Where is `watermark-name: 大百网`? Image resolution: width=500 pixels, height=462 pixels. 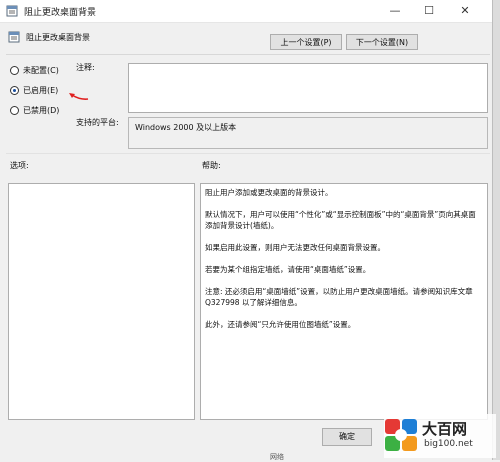 watermark-name: 大百网 is located at coordinates (445, 429).